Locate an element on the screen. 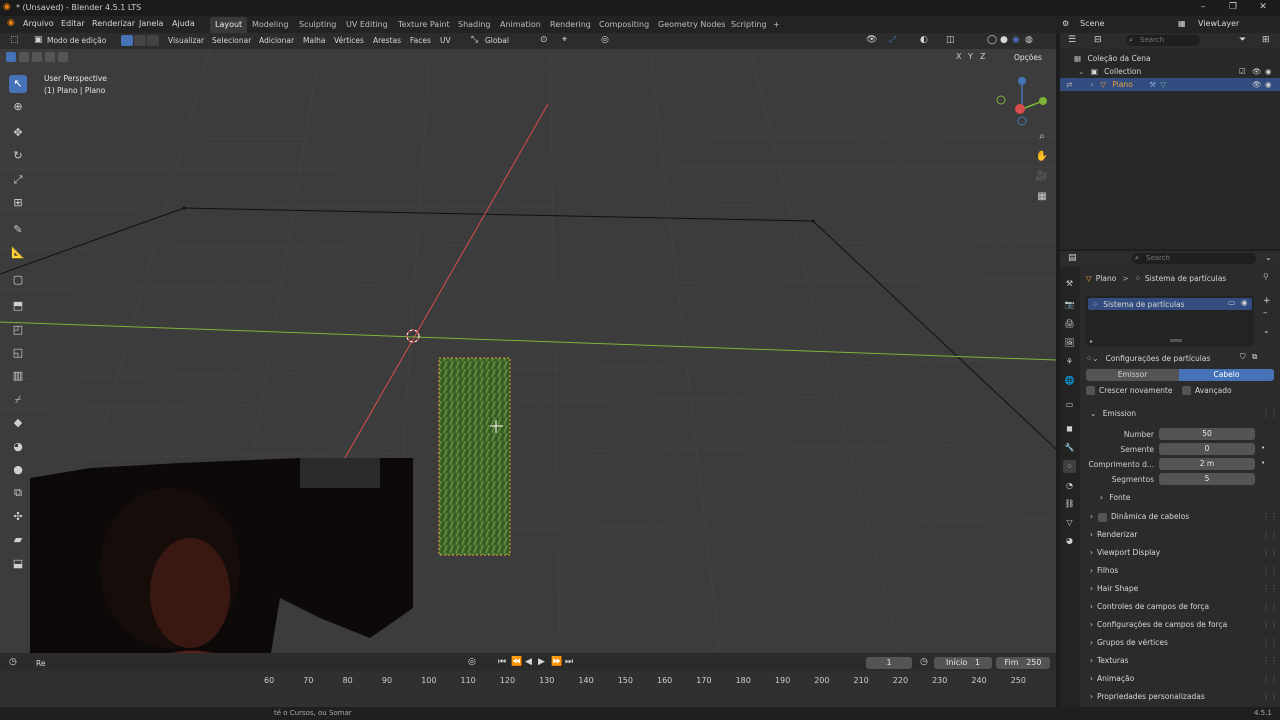  pin-icon: ⚲ is located at coordinates (1266, 276).